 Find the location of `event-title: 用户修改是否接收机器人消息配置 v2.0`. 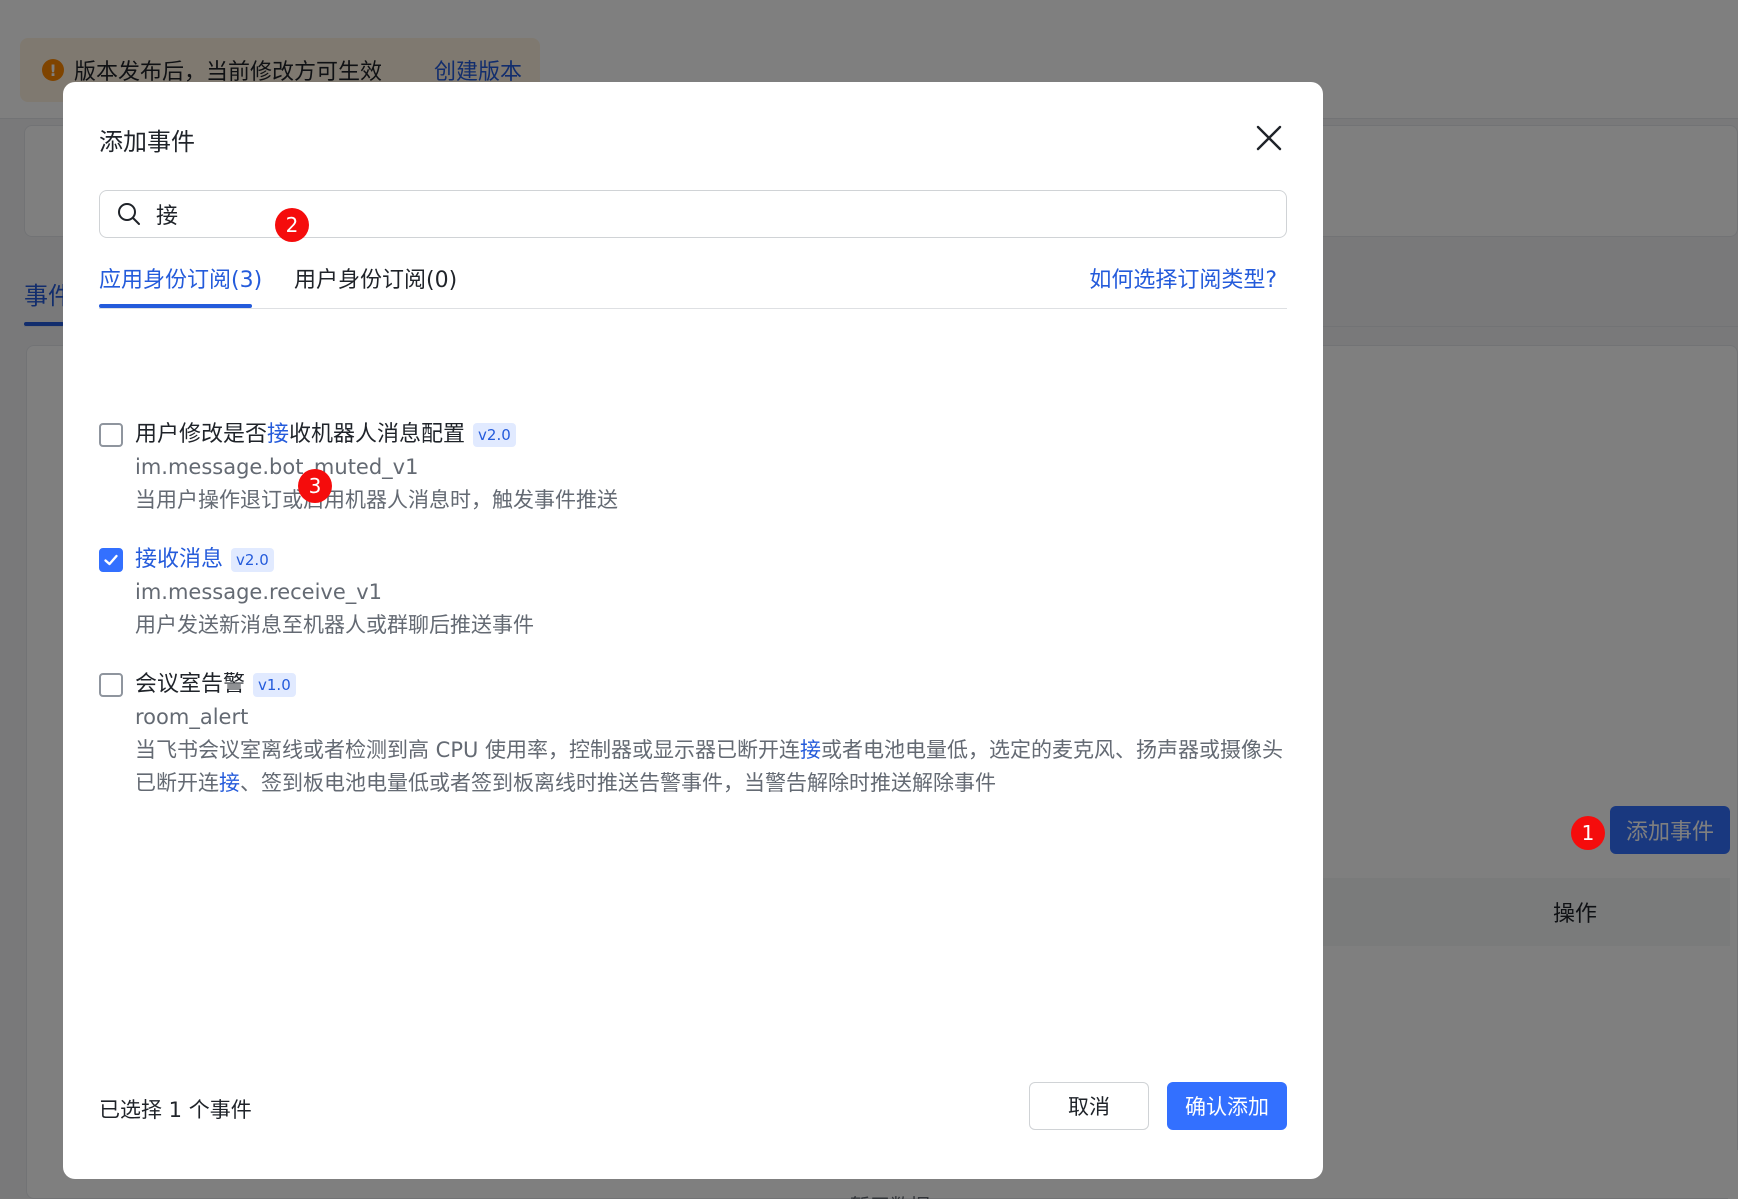

event-title: 用户修改是否接收机器人消息配置 v2.0 is located at coordinates (711, 435).